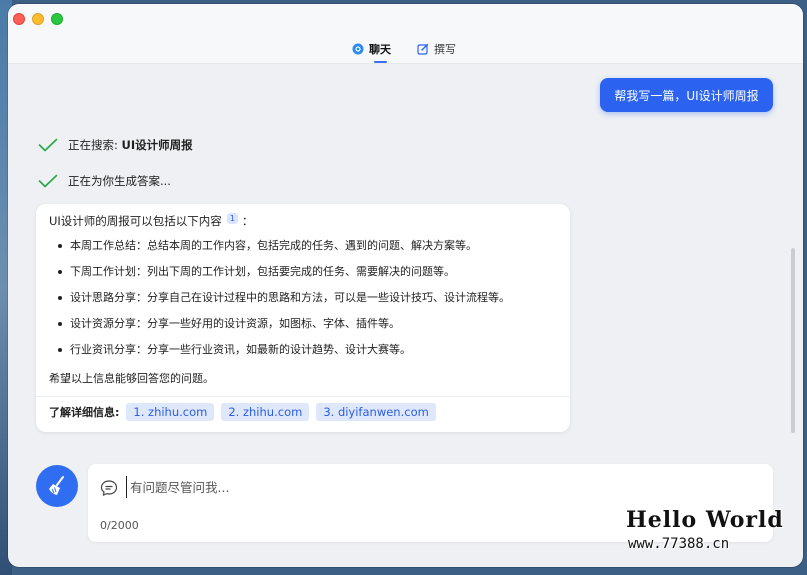  What do you see at coordinates (232, 218) in the screenshot?
I see `citation-badge: 1` at bounding box center [232, 218].